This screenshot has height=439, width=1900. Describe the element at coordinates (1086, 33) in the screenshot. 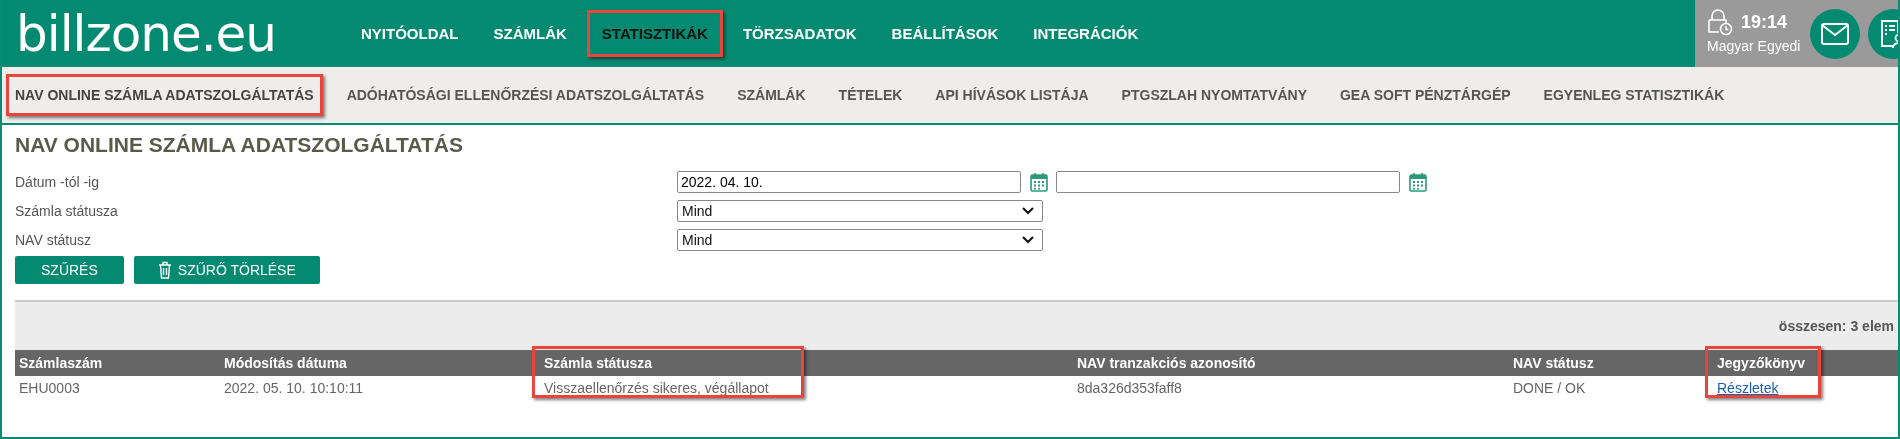

I see `nav-item: INTEGRÁCIÓK` at that location.